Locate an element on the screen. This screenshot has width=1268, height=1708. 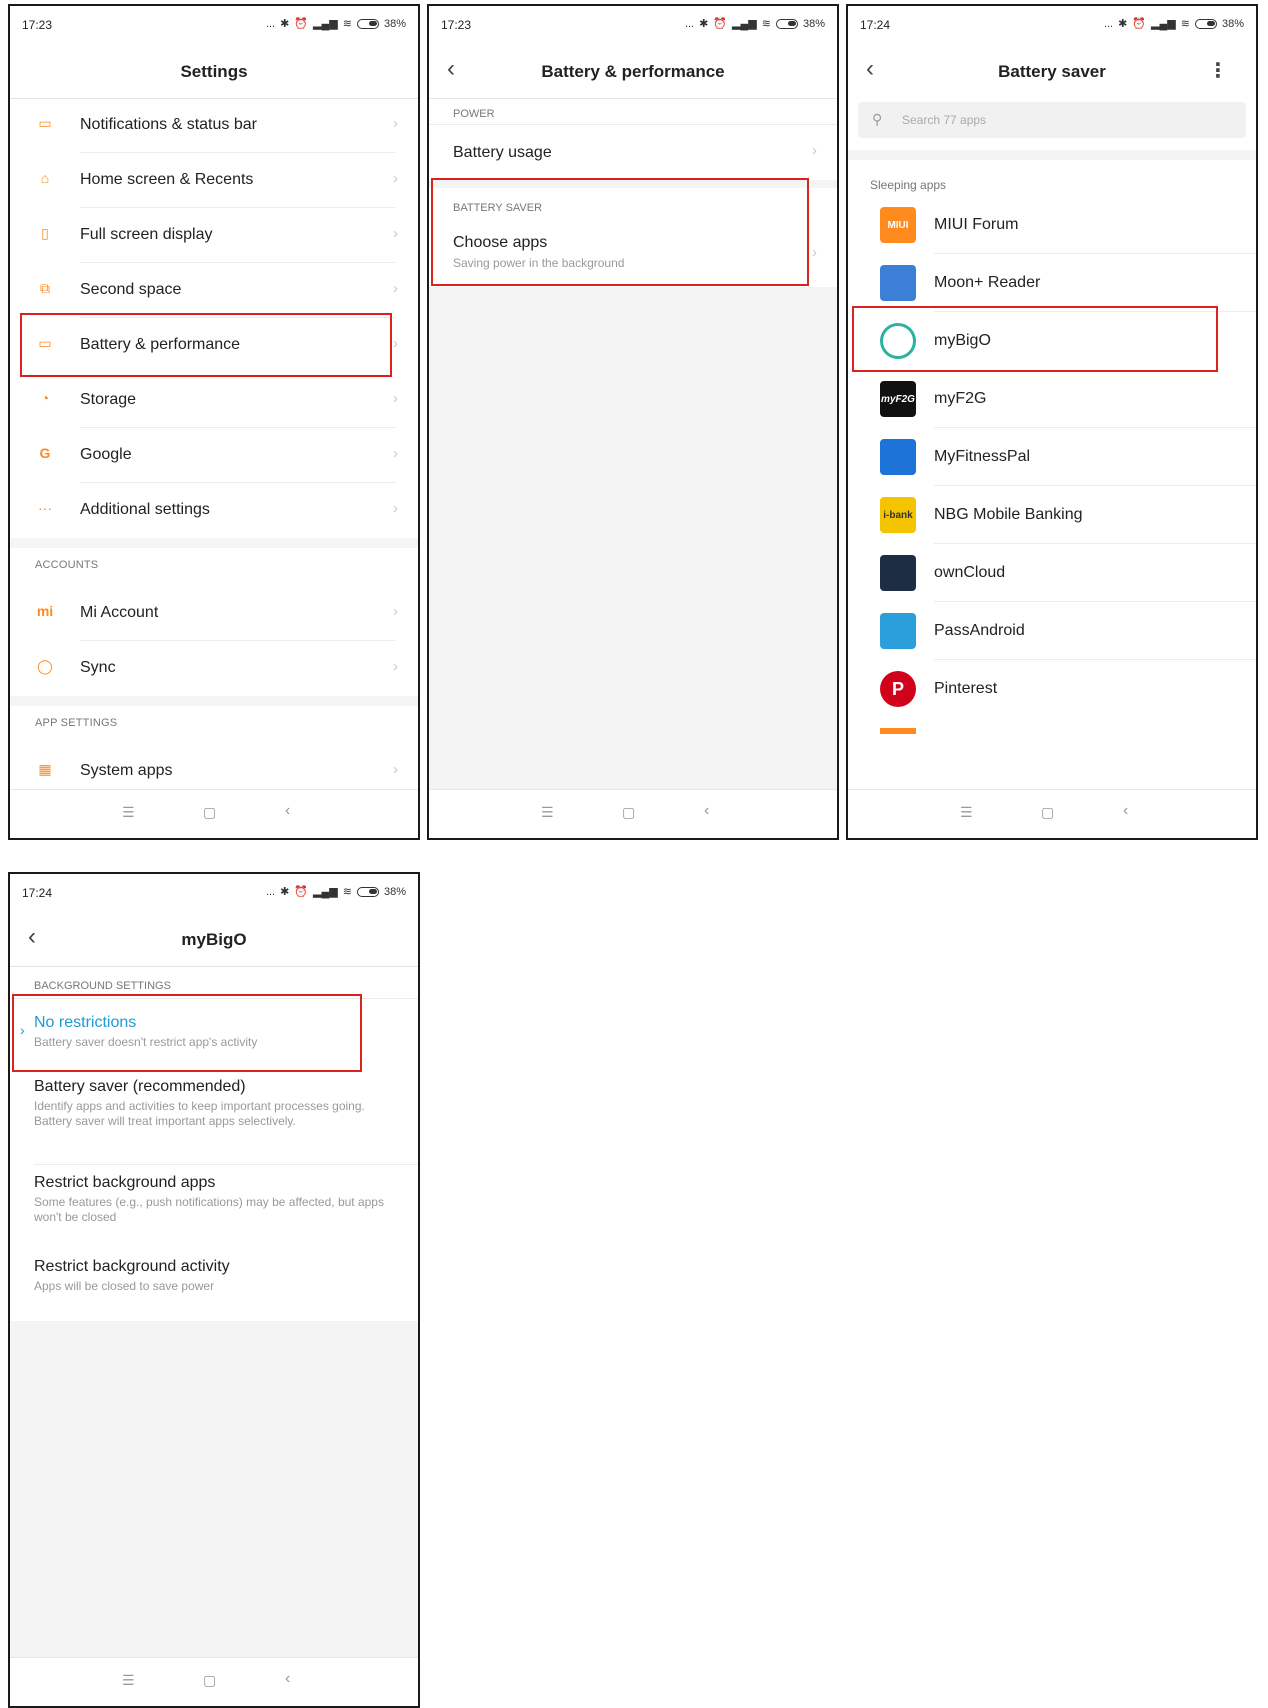
section-header-background: BACKGROUND SETTINGS is located at coordinates (102, 986).